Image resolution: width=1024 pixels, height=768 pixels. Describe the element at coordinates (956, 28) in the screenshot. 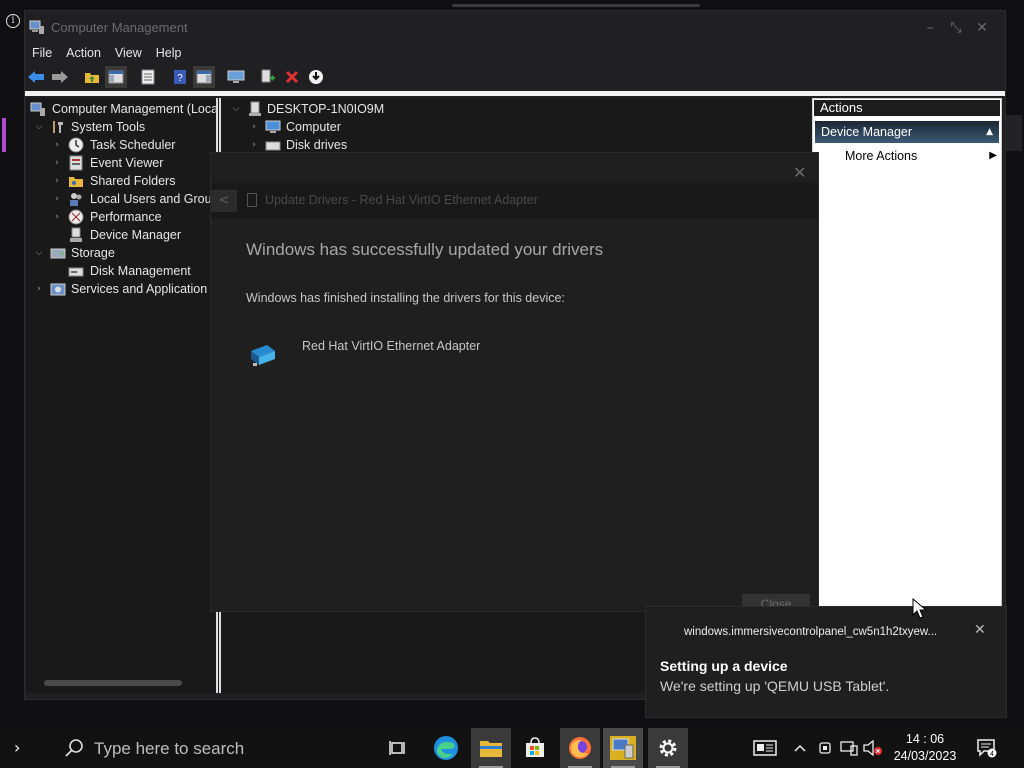

I see `maximize-button: ⤡` at that location.